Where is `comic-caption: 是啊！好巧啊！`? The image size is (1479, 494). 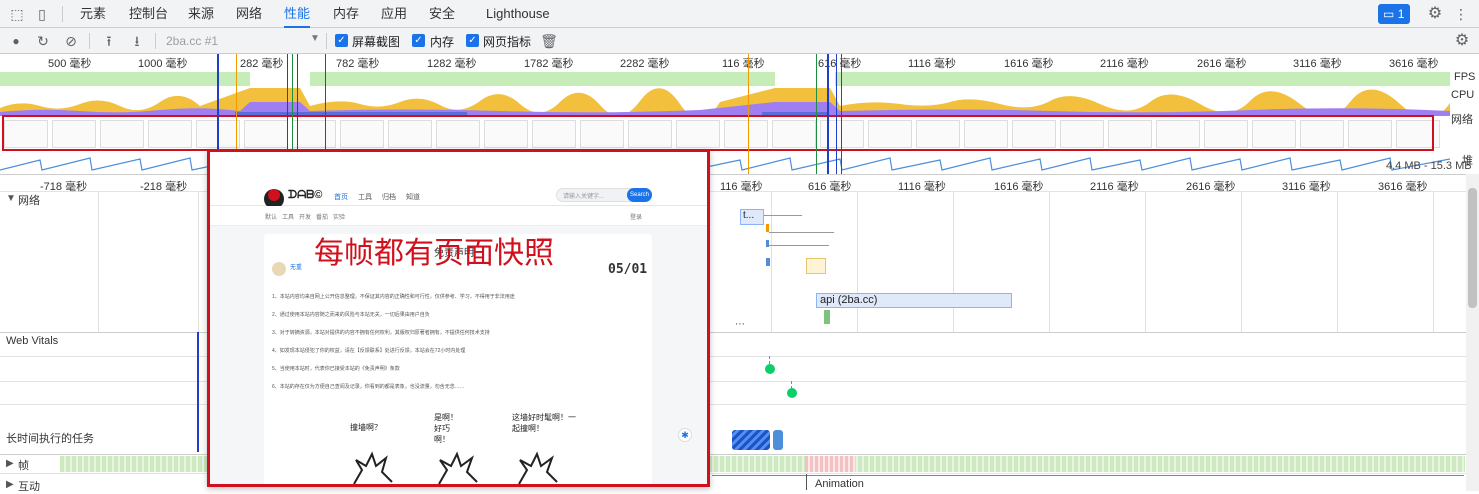
comic-caption: 是啊！好巧啊！ is located at coordinates (446, 428).